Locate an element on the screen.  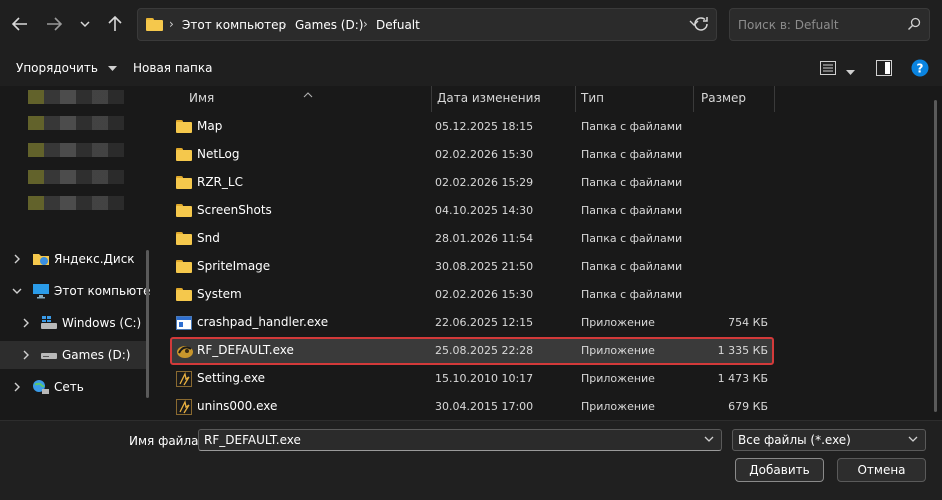
refresh-icon is located at coordinates (701, 24).